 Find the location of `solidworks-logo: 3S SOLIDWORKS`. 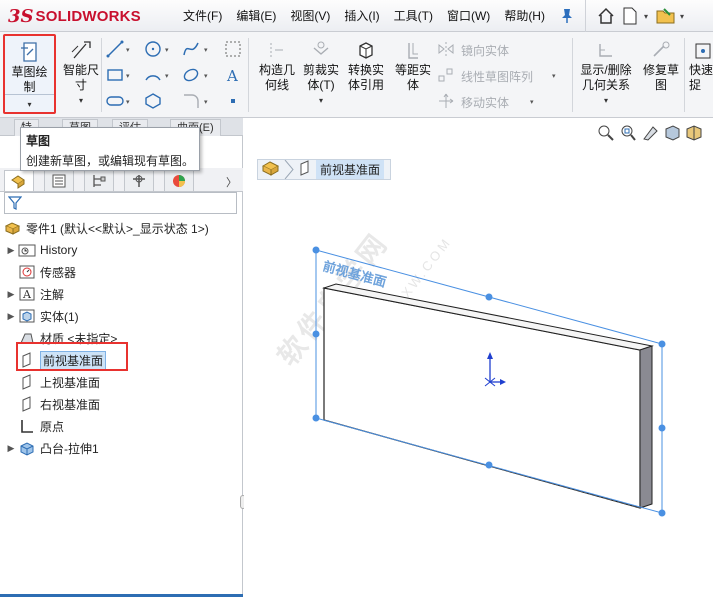

solidworks-logo: 3S SOLIDWORKS is located at coordinates (74, 16).